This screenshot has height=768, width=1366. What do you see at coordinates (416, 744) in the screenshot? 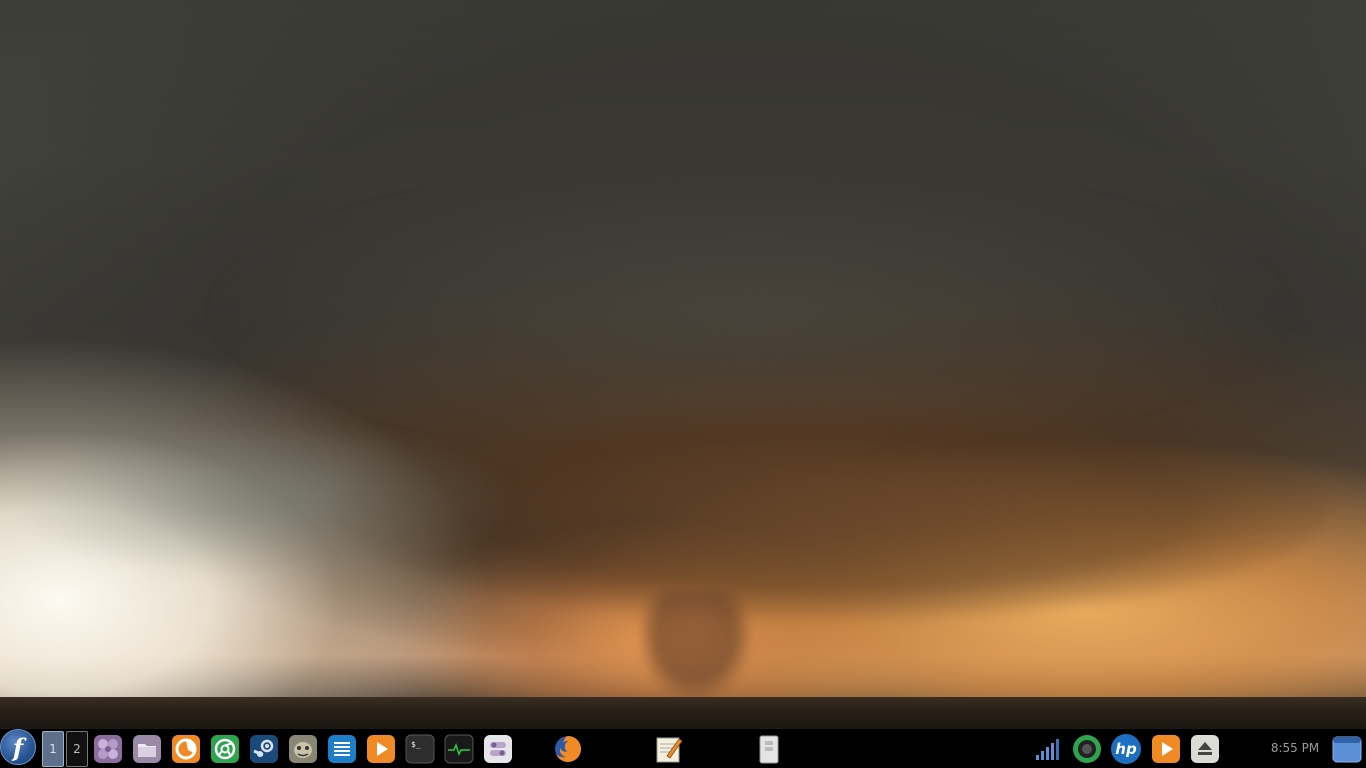
I see `terminal-prompt: $_` at bounding box center [416, 744].